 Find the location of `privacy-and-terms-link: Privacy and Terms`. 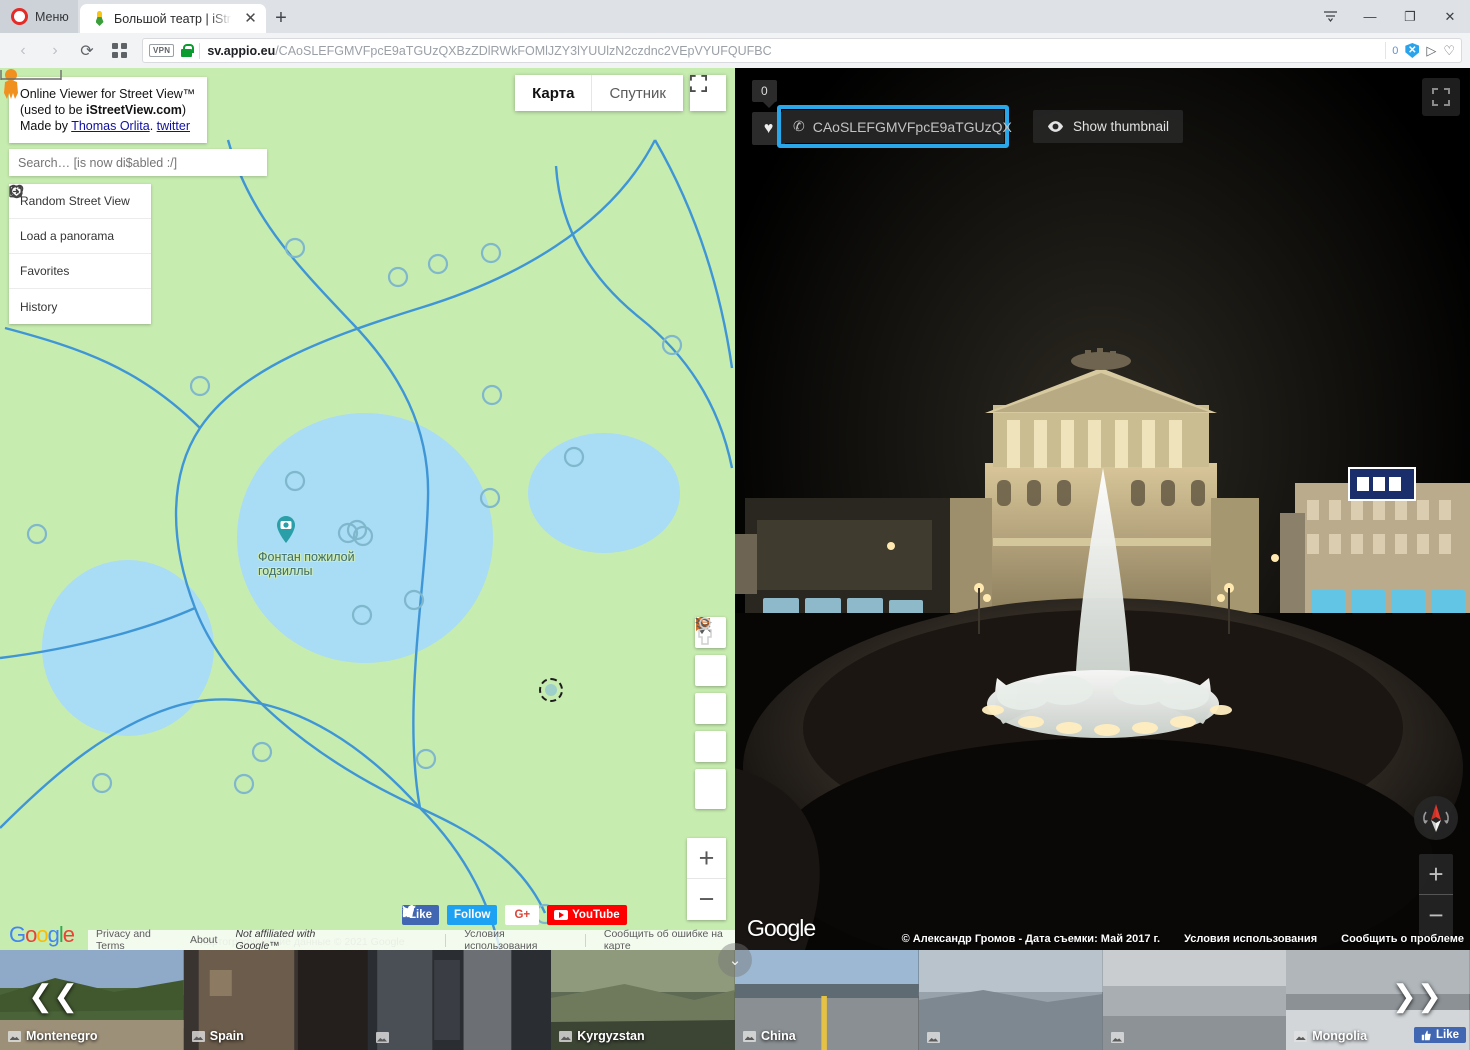

privacy-and-terms-link: Privacy and Terms is located at coordinates (134, 939).